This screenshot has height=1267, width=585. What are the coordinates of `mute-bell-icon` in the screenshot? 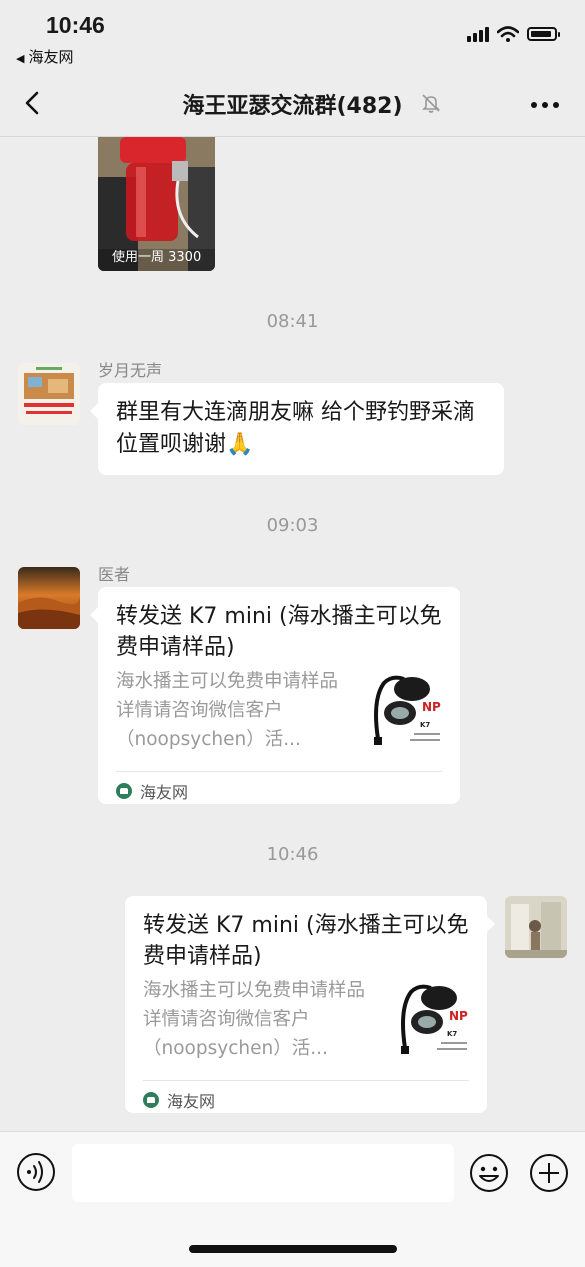 It's located at (431, 103).